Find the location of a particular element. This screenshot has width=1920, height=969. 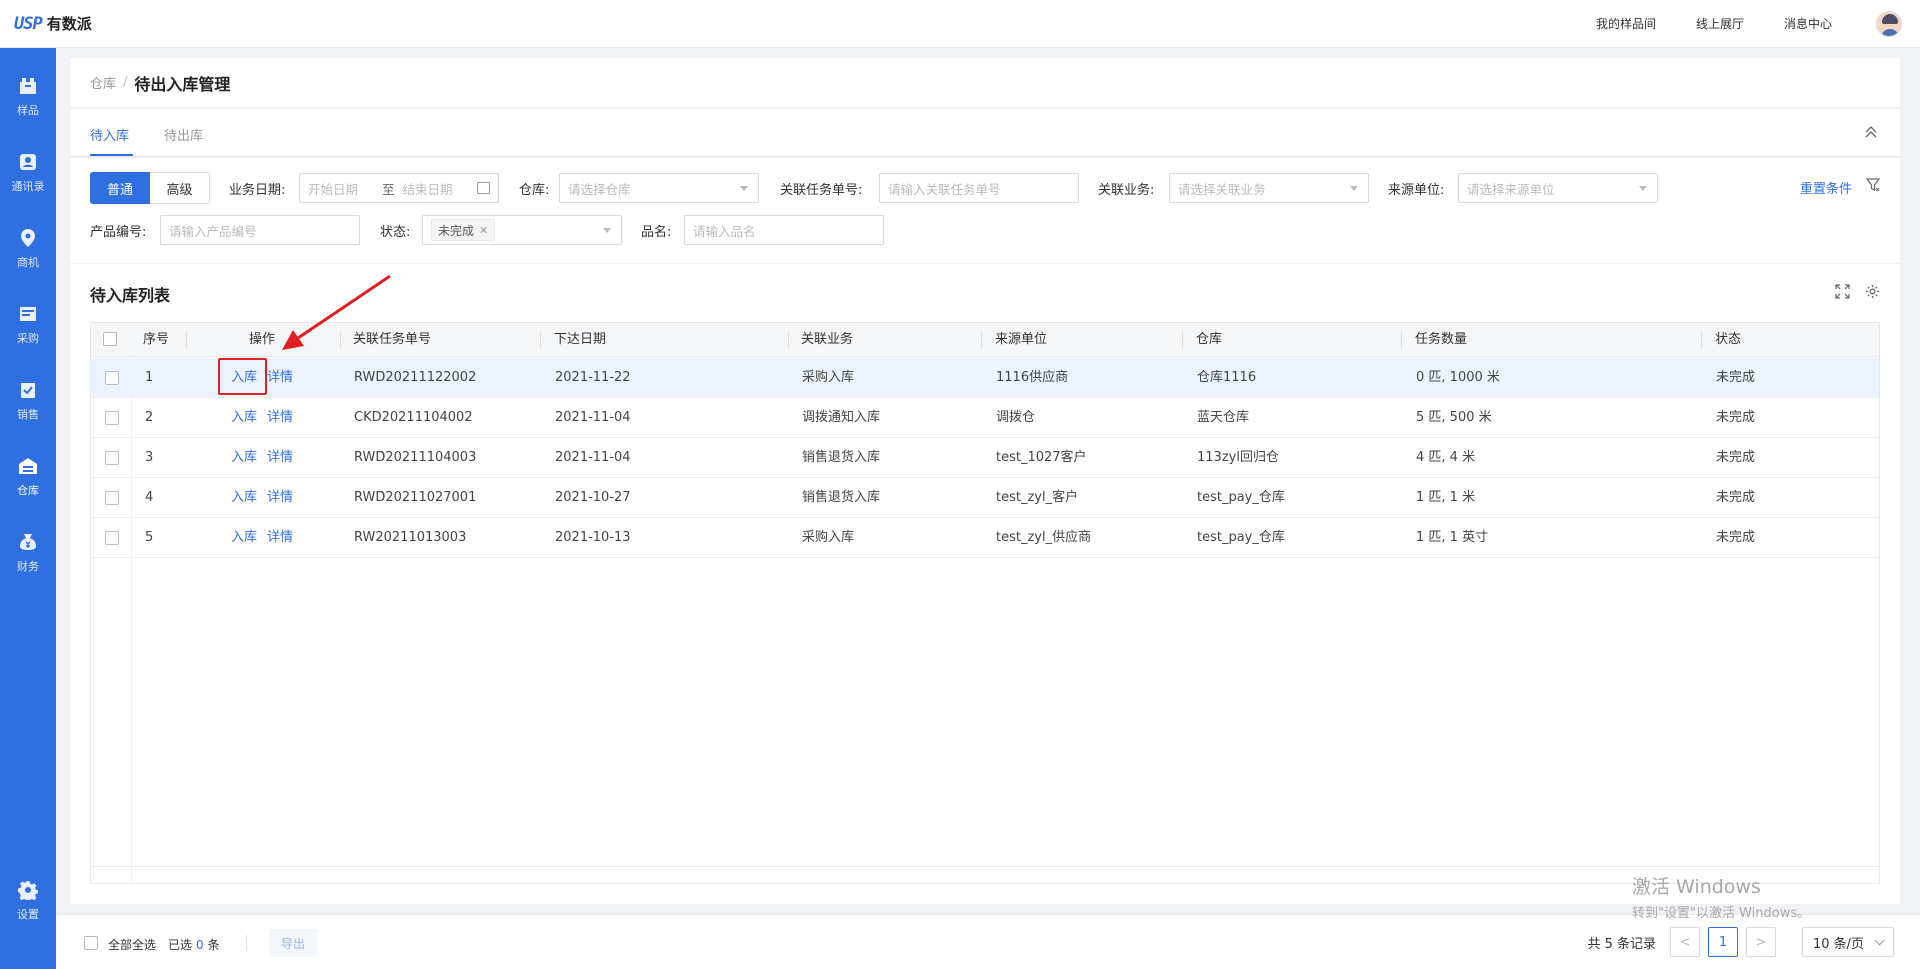

prev-page-button: < is located at coordinates (1685, 942).